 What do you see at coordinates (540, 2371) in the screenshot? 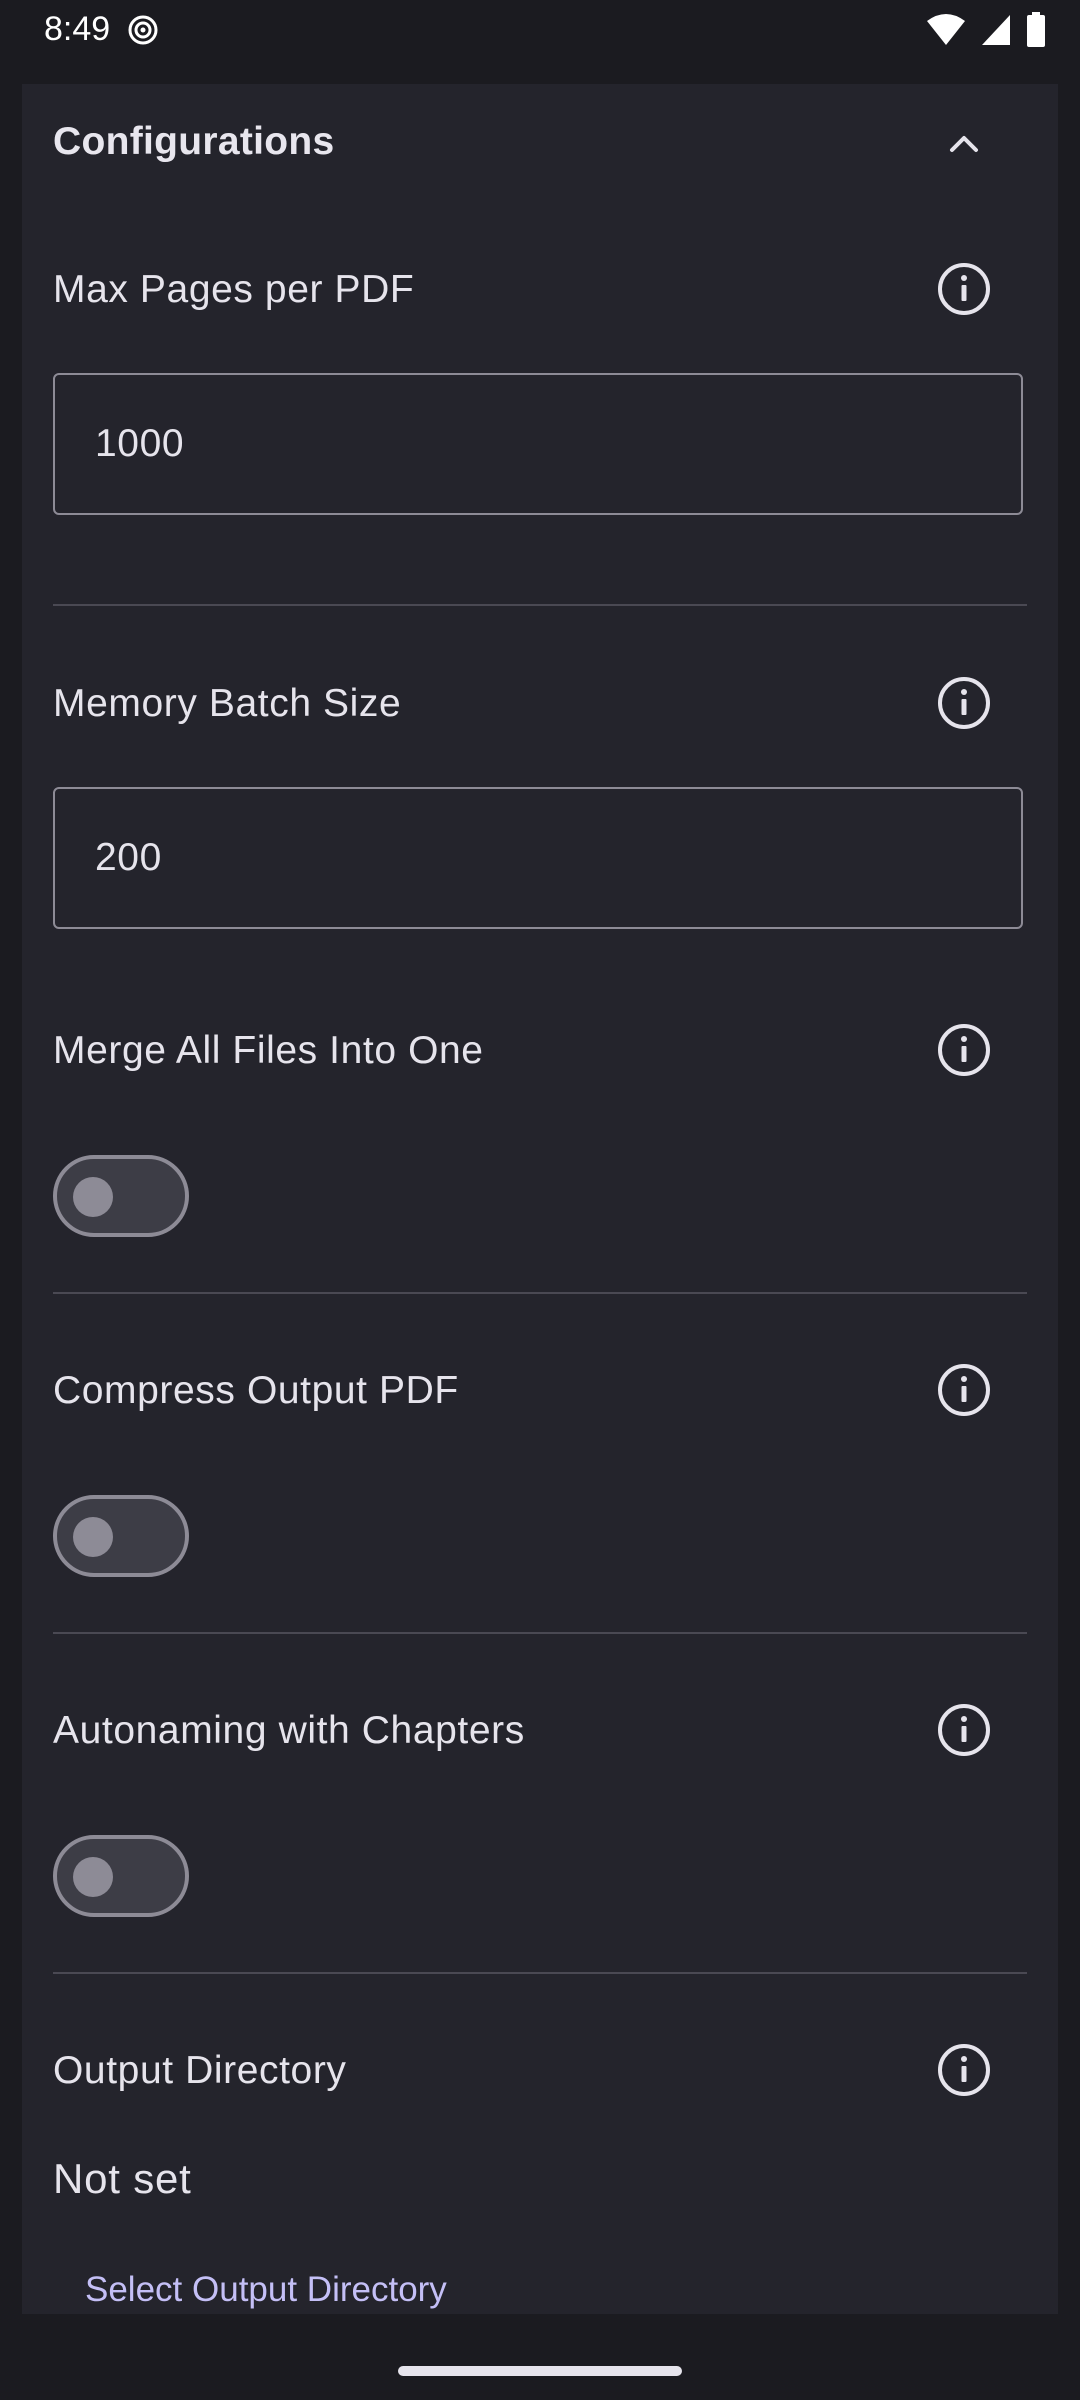
I see `home-gesture-handle` at bounding box center [540, 2371].